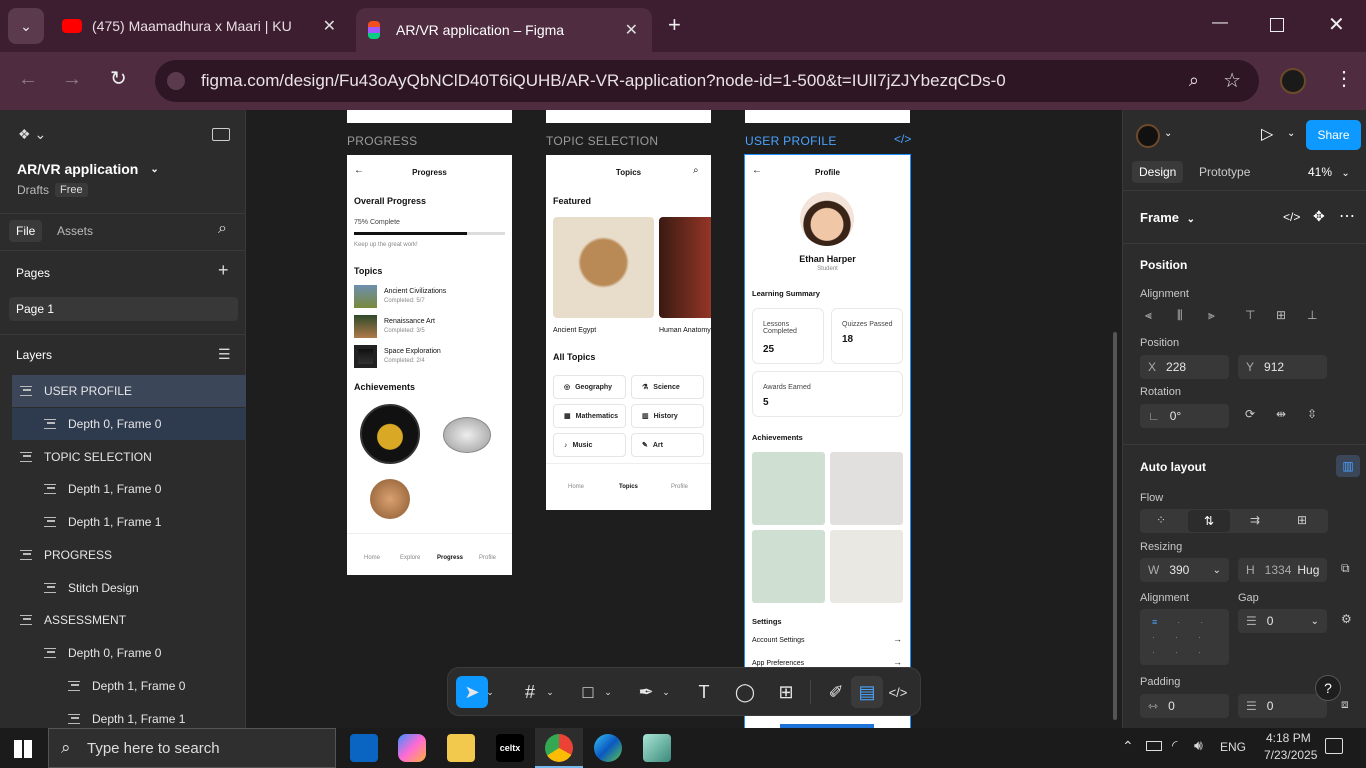 Image resolution: width=1366 pixels, height=768 pixels. Describe the element at coordinates (88, 169) in the screenshot. I see `file-name: AR/VR application ⌄` at that location.